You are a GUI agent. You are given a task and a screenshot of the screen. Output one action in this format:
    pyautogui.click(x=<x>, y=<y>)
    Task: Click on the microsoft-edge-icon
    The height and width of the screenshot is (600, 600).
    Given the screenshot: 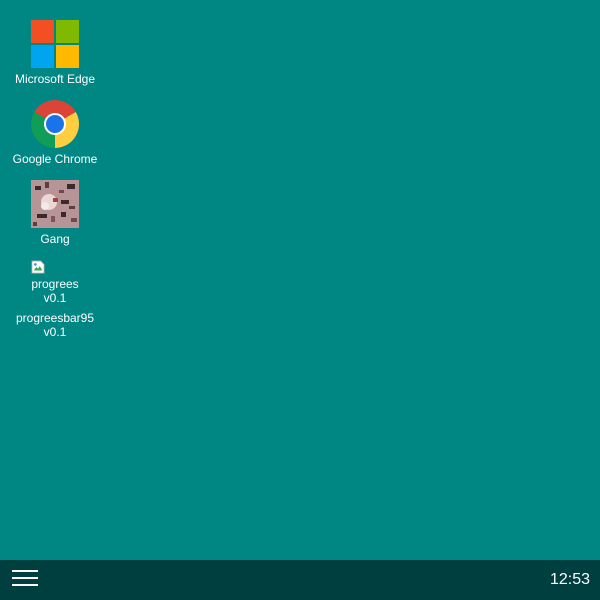 What is the action you would take?
    pyautogui.click(x=55, y=44)
    